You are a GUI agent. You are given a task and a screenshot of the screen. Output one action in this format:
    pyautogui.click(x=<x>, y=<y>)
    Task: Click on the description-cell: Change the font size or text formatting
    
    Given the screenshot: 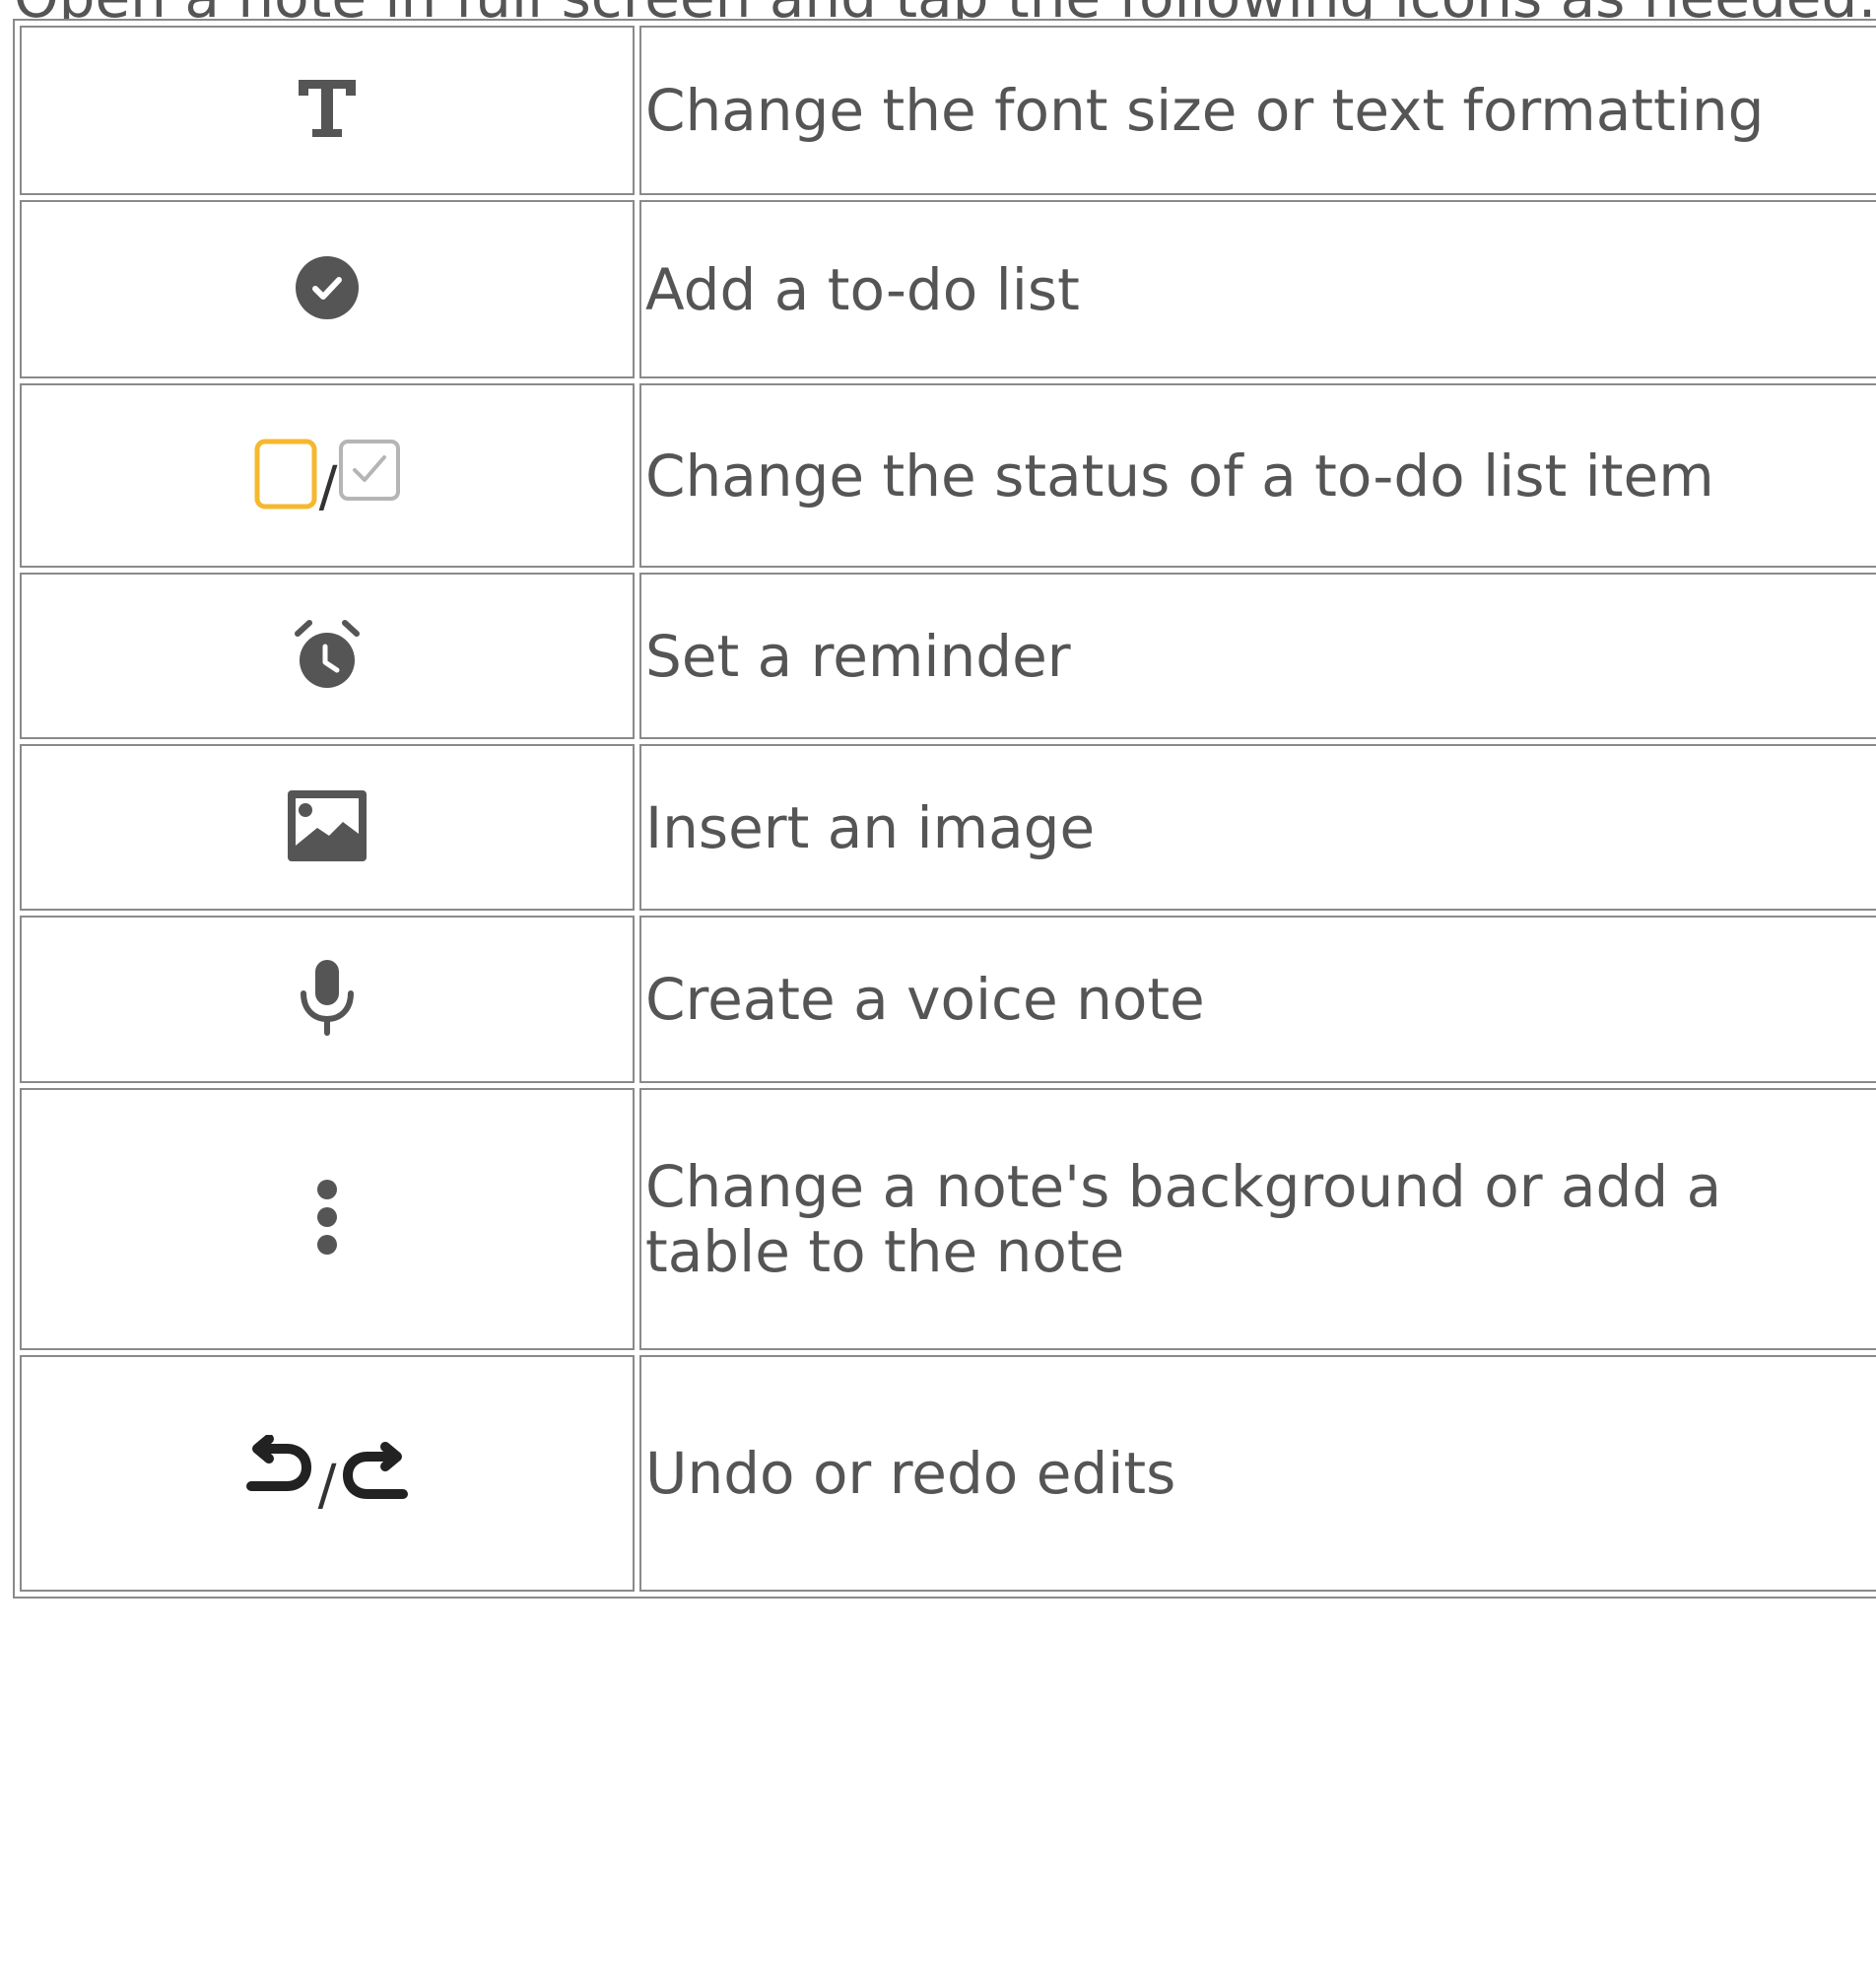 What is the action you would take?
    pyautogui.click(x=1258, y=111)
    